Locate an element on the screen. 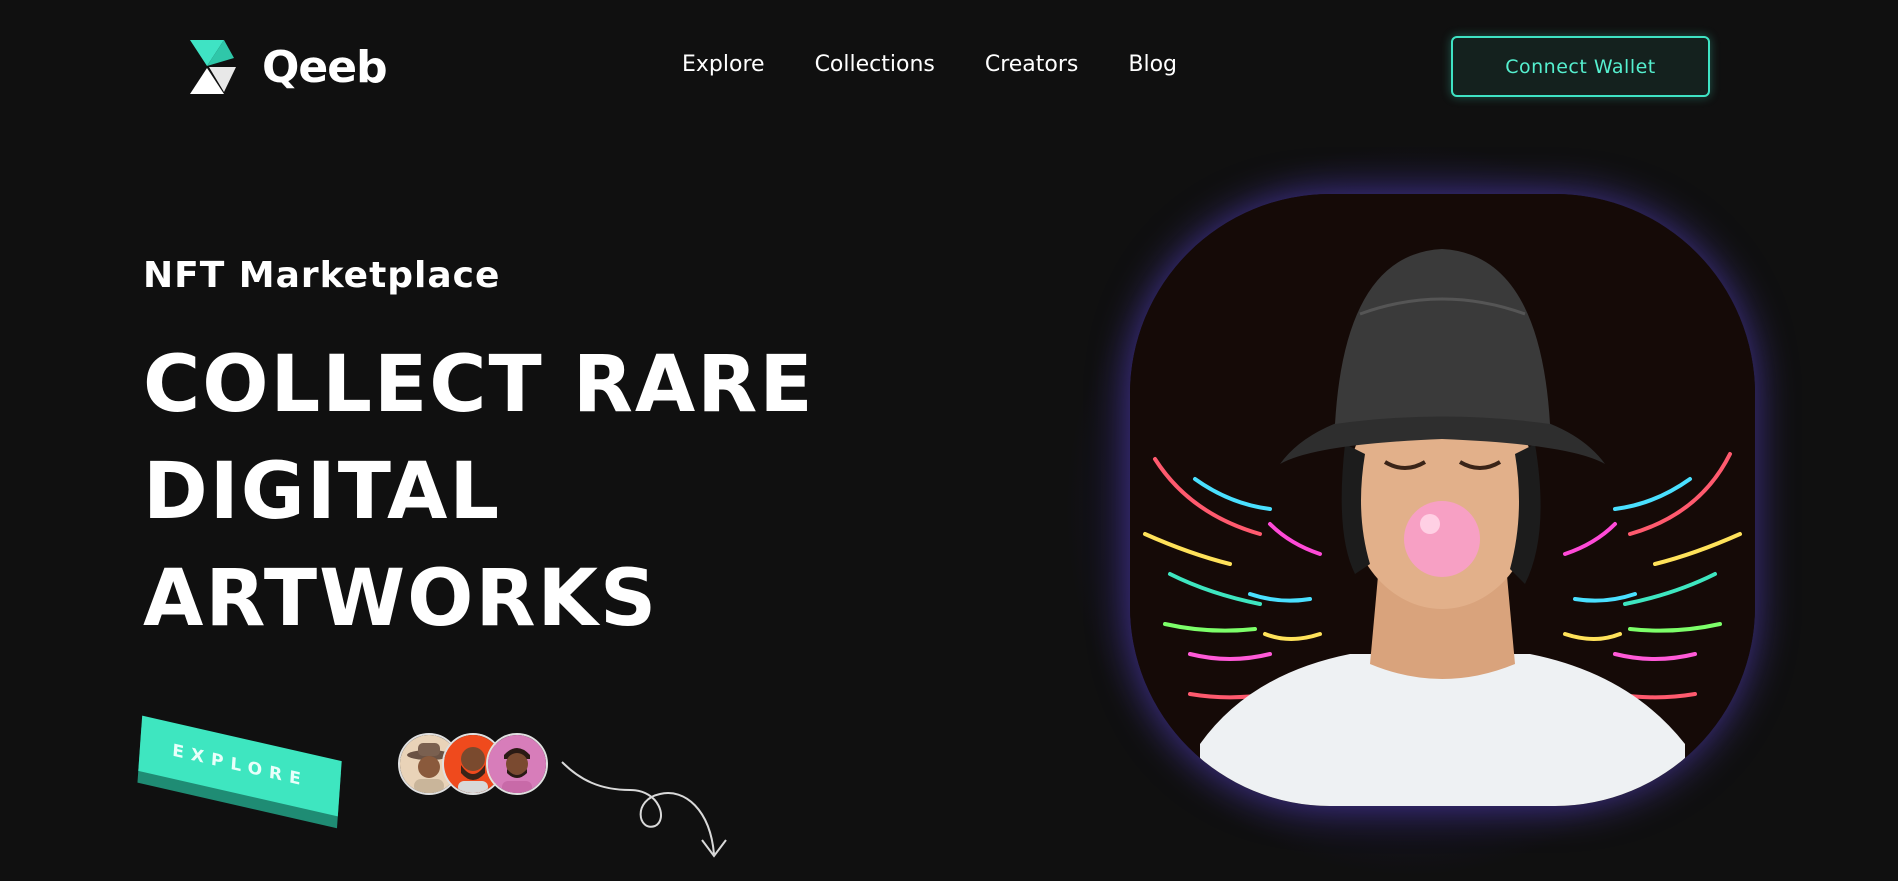  headline-line-1: COLLECT RARE is located at coordinates (479, 385).